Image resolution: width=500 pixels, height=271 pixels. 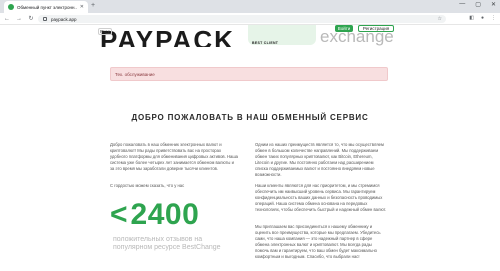 What do you see at coordinates (242, 19) in the screenshot?
I see `address-bar: paypack.app ☆` at bounding box center [242, 19].